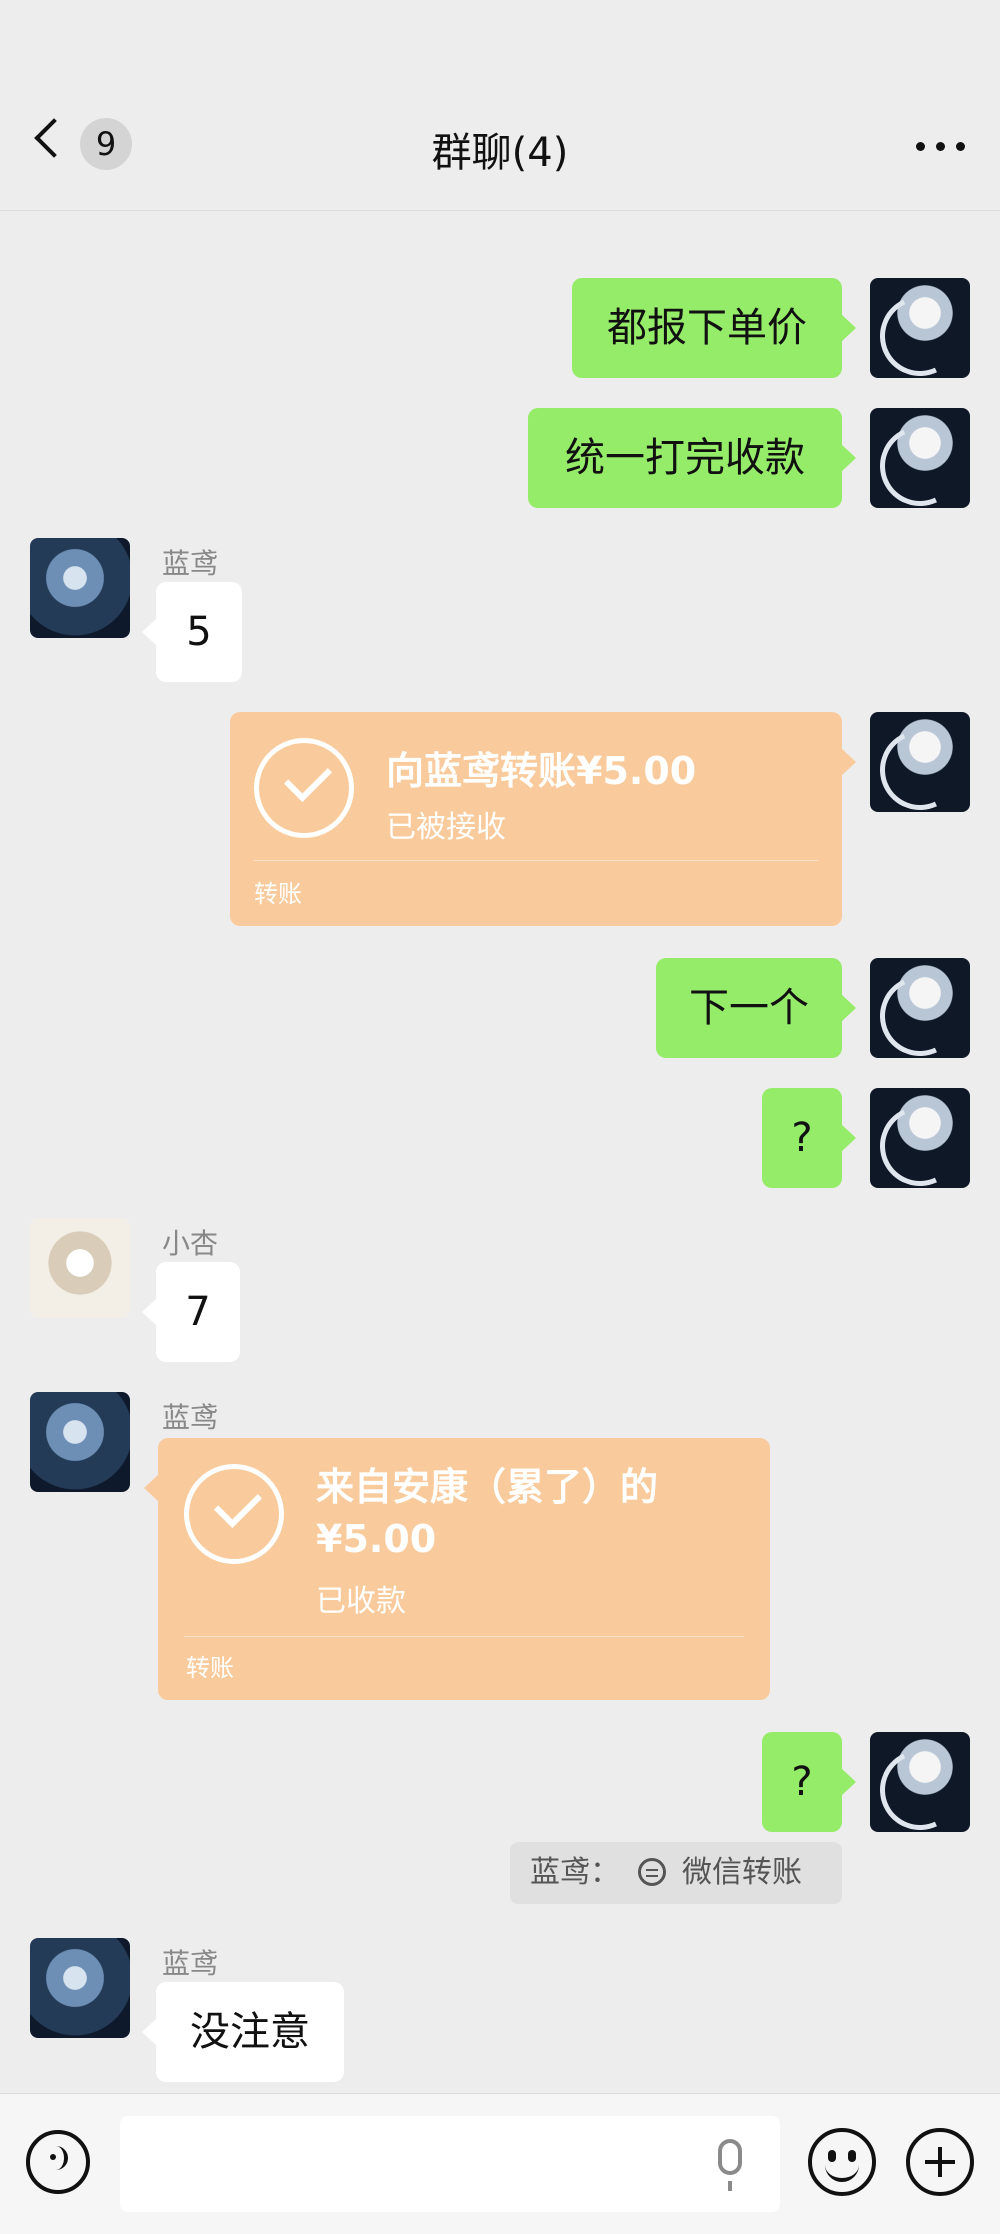  Describe the element at coordinates (941, 147) in the screenshot. I see `more-dots-icon` at that location.